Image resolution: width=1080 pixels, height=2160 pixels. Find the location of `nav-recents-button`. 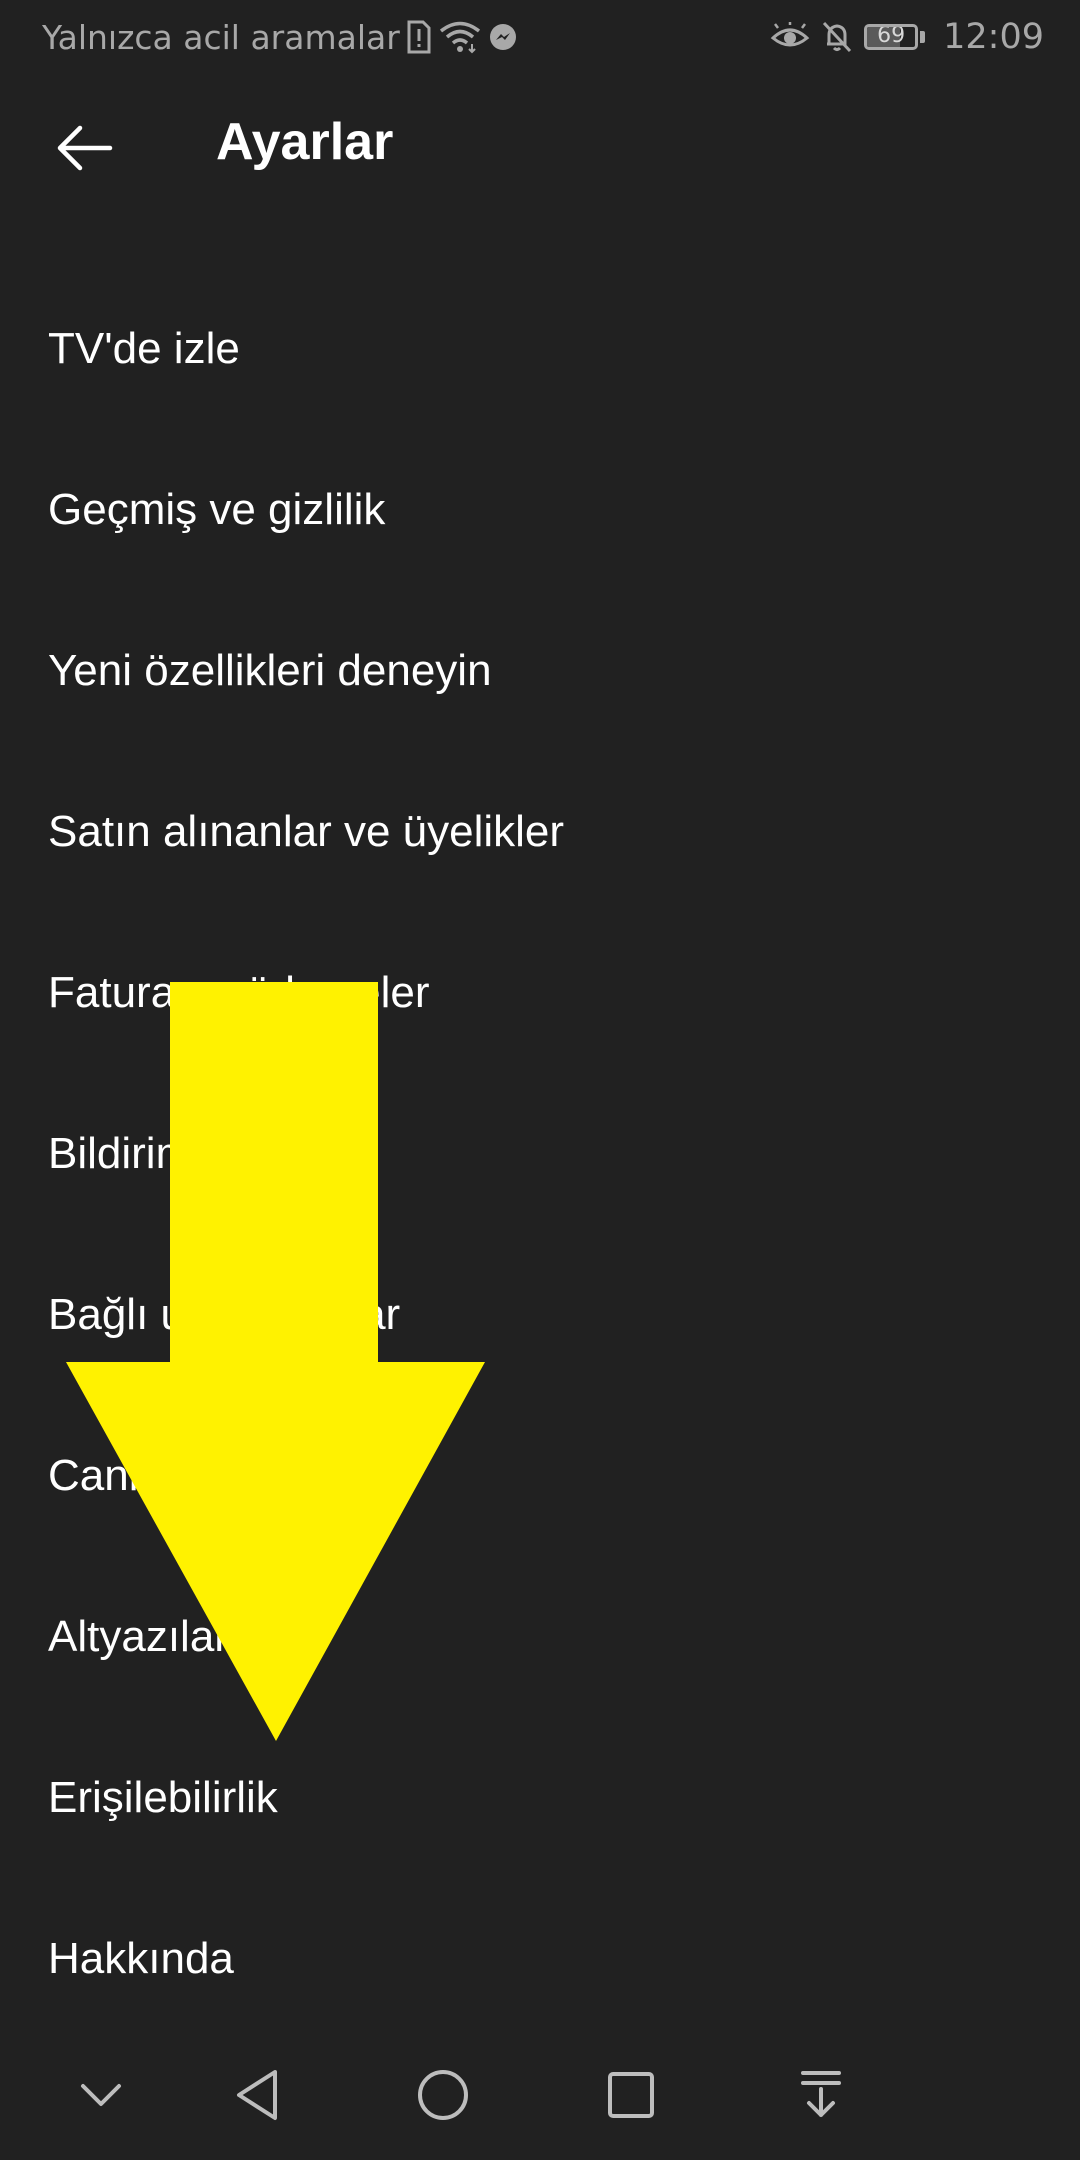

nav-recents-button is located at coordinates (631, 2095).